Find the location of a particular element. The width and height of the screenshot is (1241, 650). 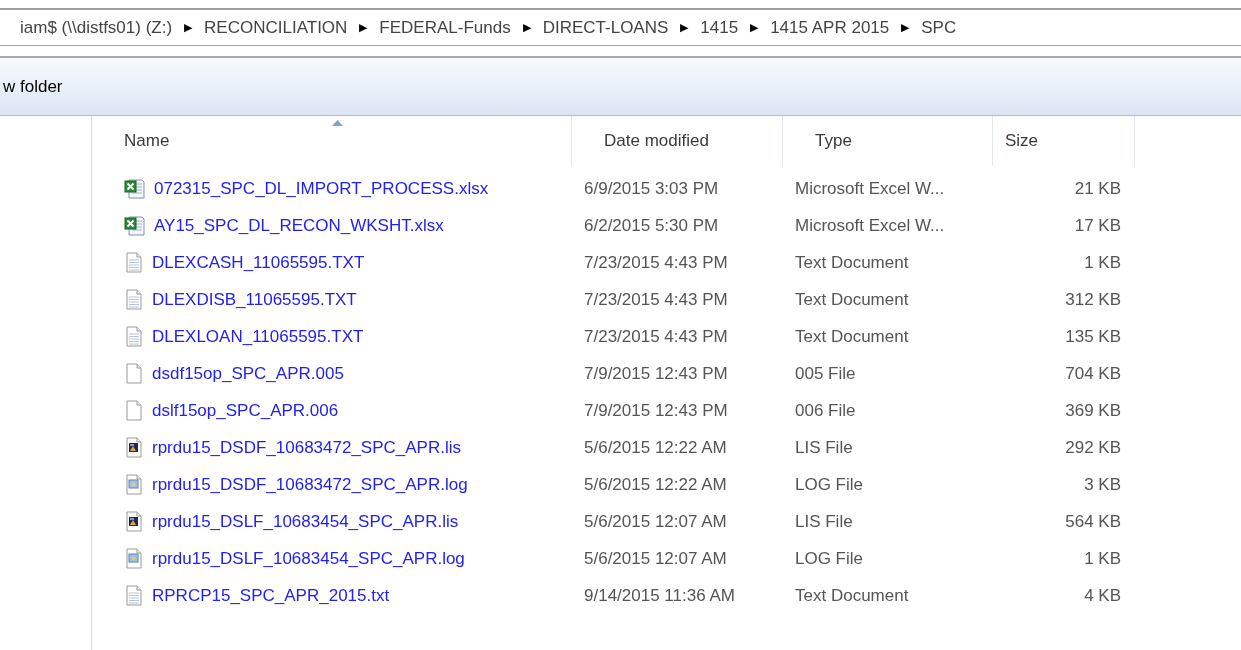

file-row: DLEXDISB_11065595.TXT 7/23/2015 4:43 PM Text Document 312 KB is located at coordinates (613, 299).